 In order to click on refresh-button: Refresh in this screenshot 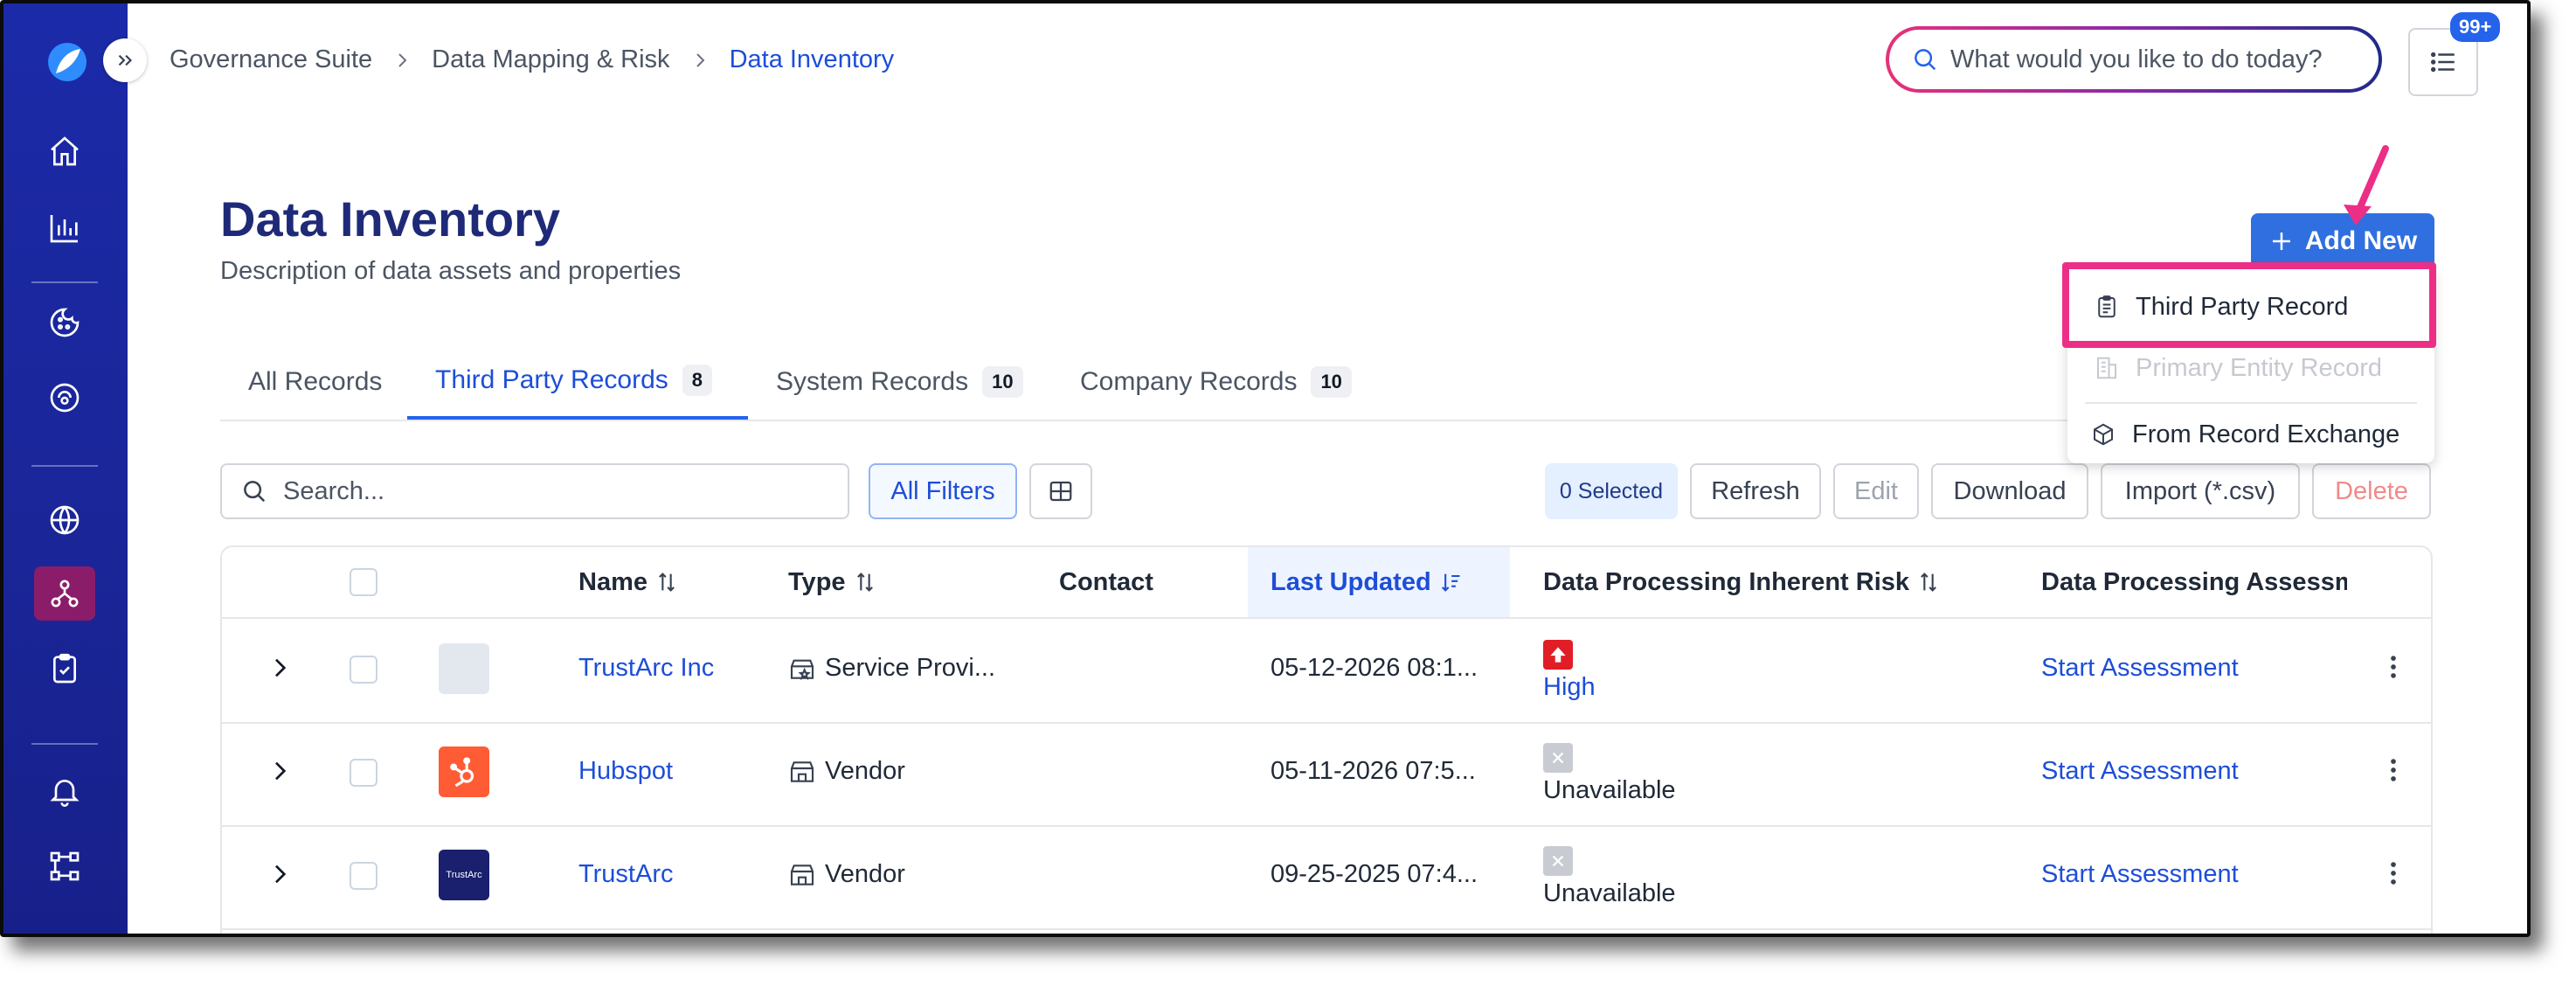, I will do `click(1755, 491)`.